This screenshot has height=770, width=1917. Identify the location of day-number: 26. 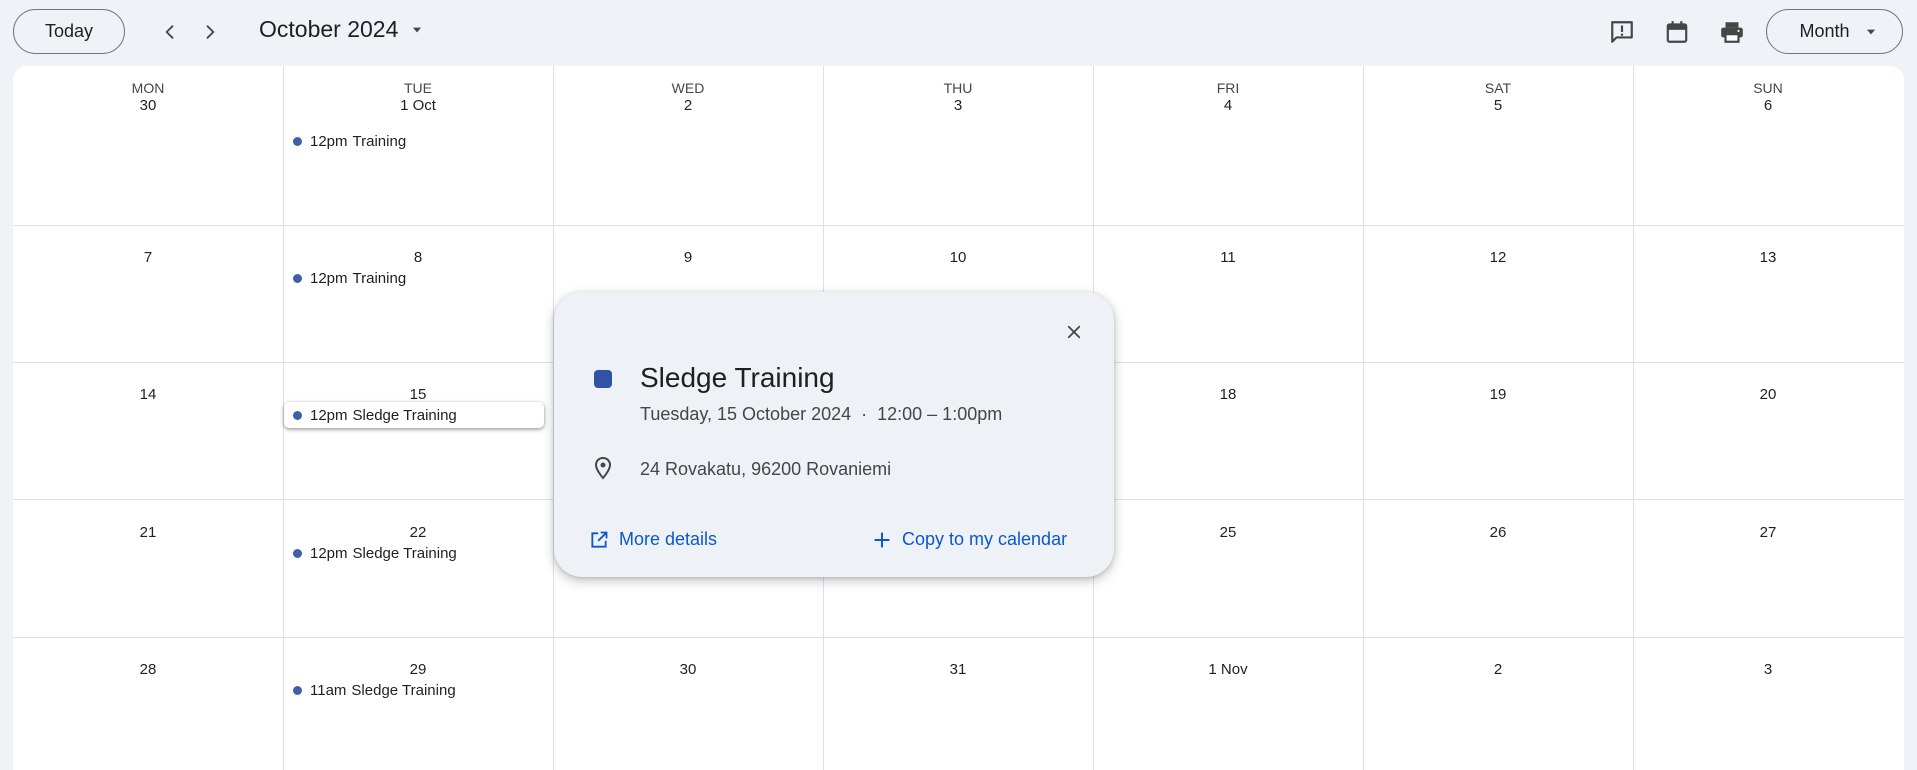
(1498, 532).